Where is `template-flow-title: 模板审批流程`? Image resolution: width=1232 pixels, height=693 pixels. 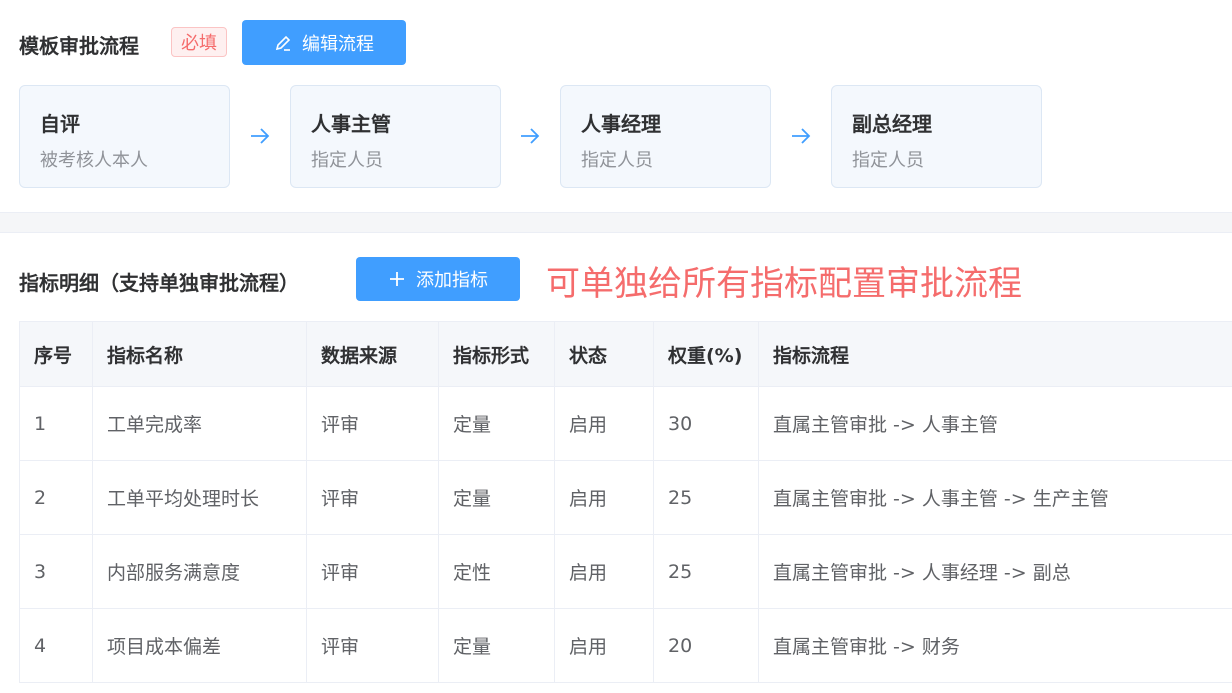 template-flow-title: 模板审批流程 is located at coordinates (79, 46).